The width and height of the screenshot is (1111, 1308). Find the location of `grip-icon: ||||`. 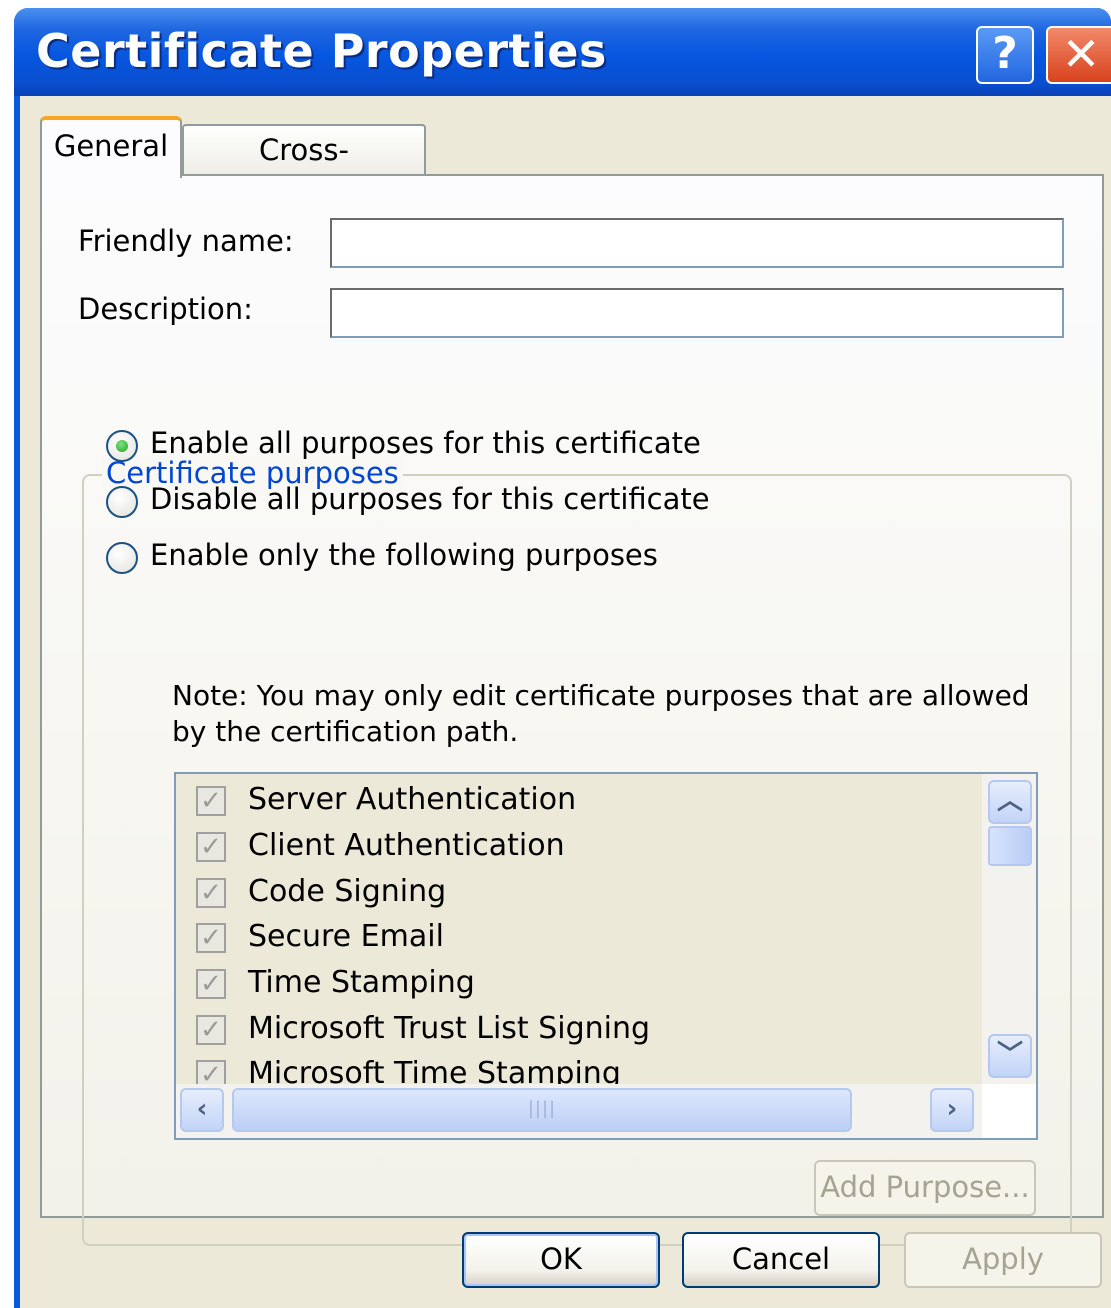

grip-icon: |||| is located at coordinates (542, 1108).